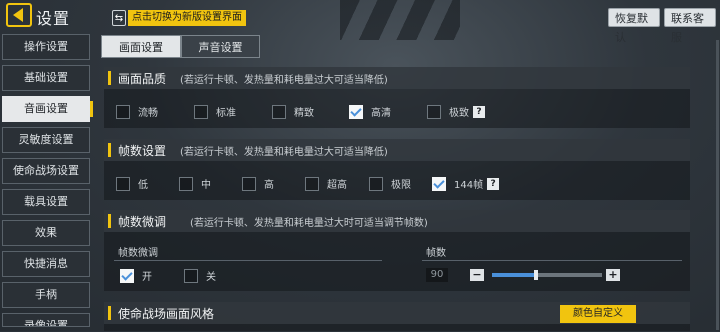  I want to click on battlefield-title: 使命战场画面风格, so click(166, 314).